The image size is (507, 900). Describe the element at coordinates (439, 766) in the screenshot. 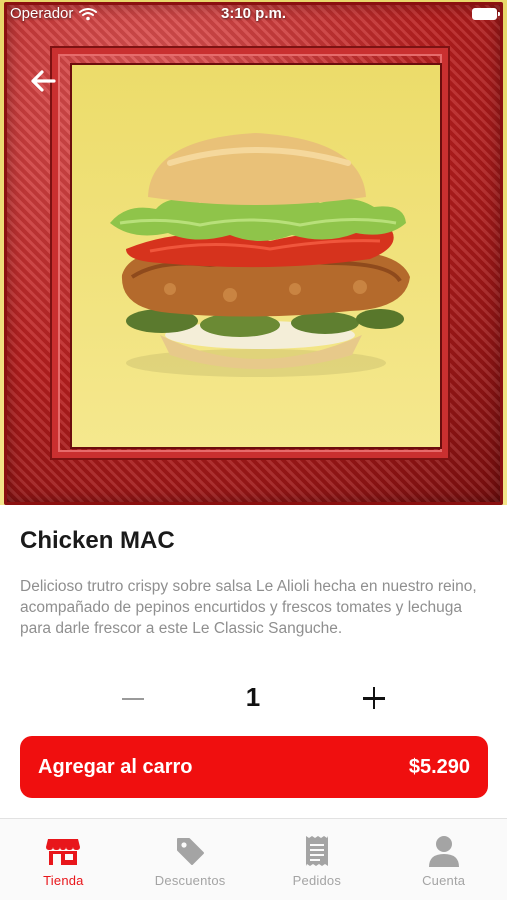

I see `add-to-cart-price: $5.290` at that location.